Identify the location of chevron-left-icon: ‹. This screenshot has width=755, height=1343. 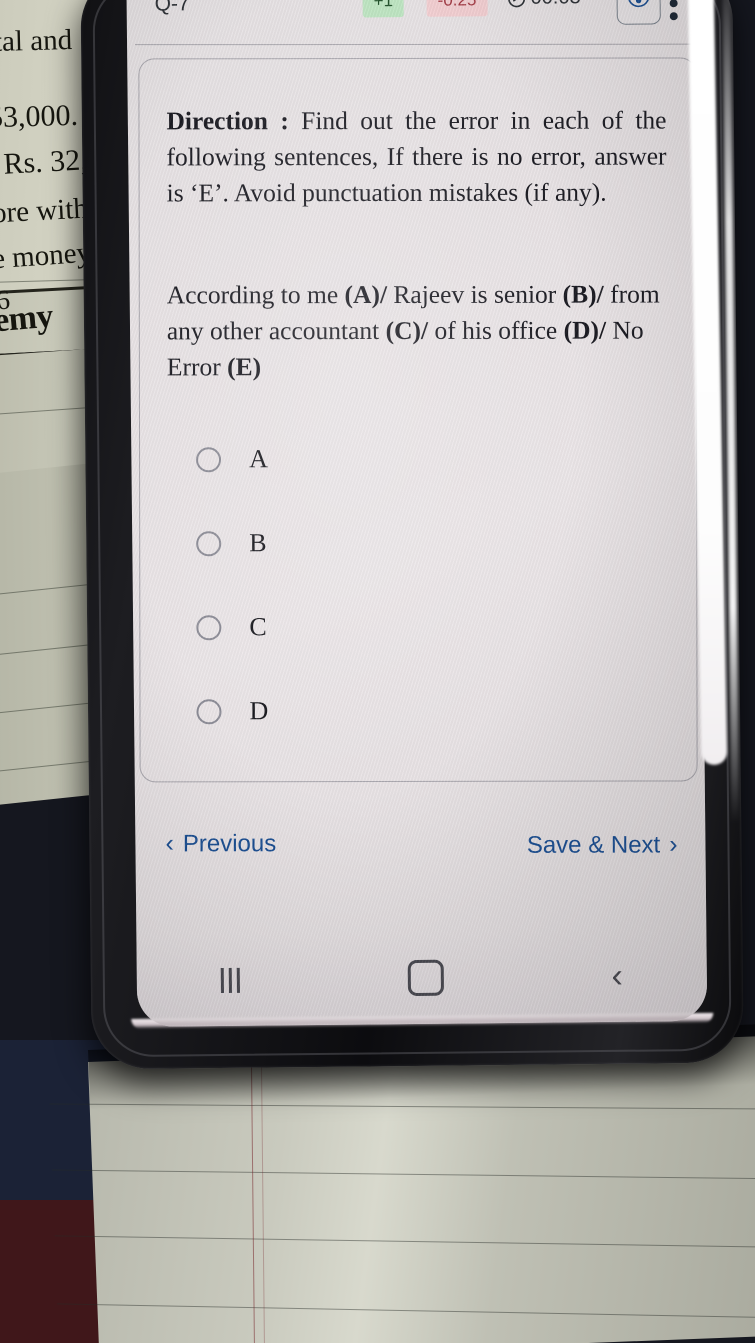
(169, 843).